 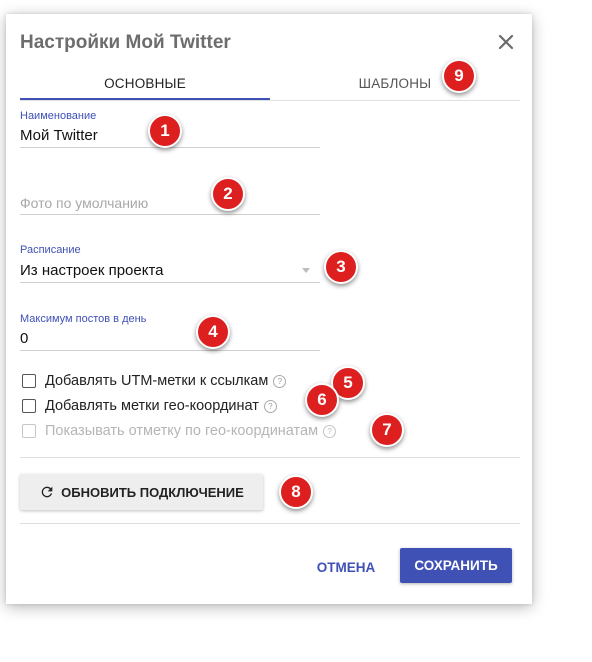 I want to click on geo-mark-checkbox, so click(x=29, y=431).